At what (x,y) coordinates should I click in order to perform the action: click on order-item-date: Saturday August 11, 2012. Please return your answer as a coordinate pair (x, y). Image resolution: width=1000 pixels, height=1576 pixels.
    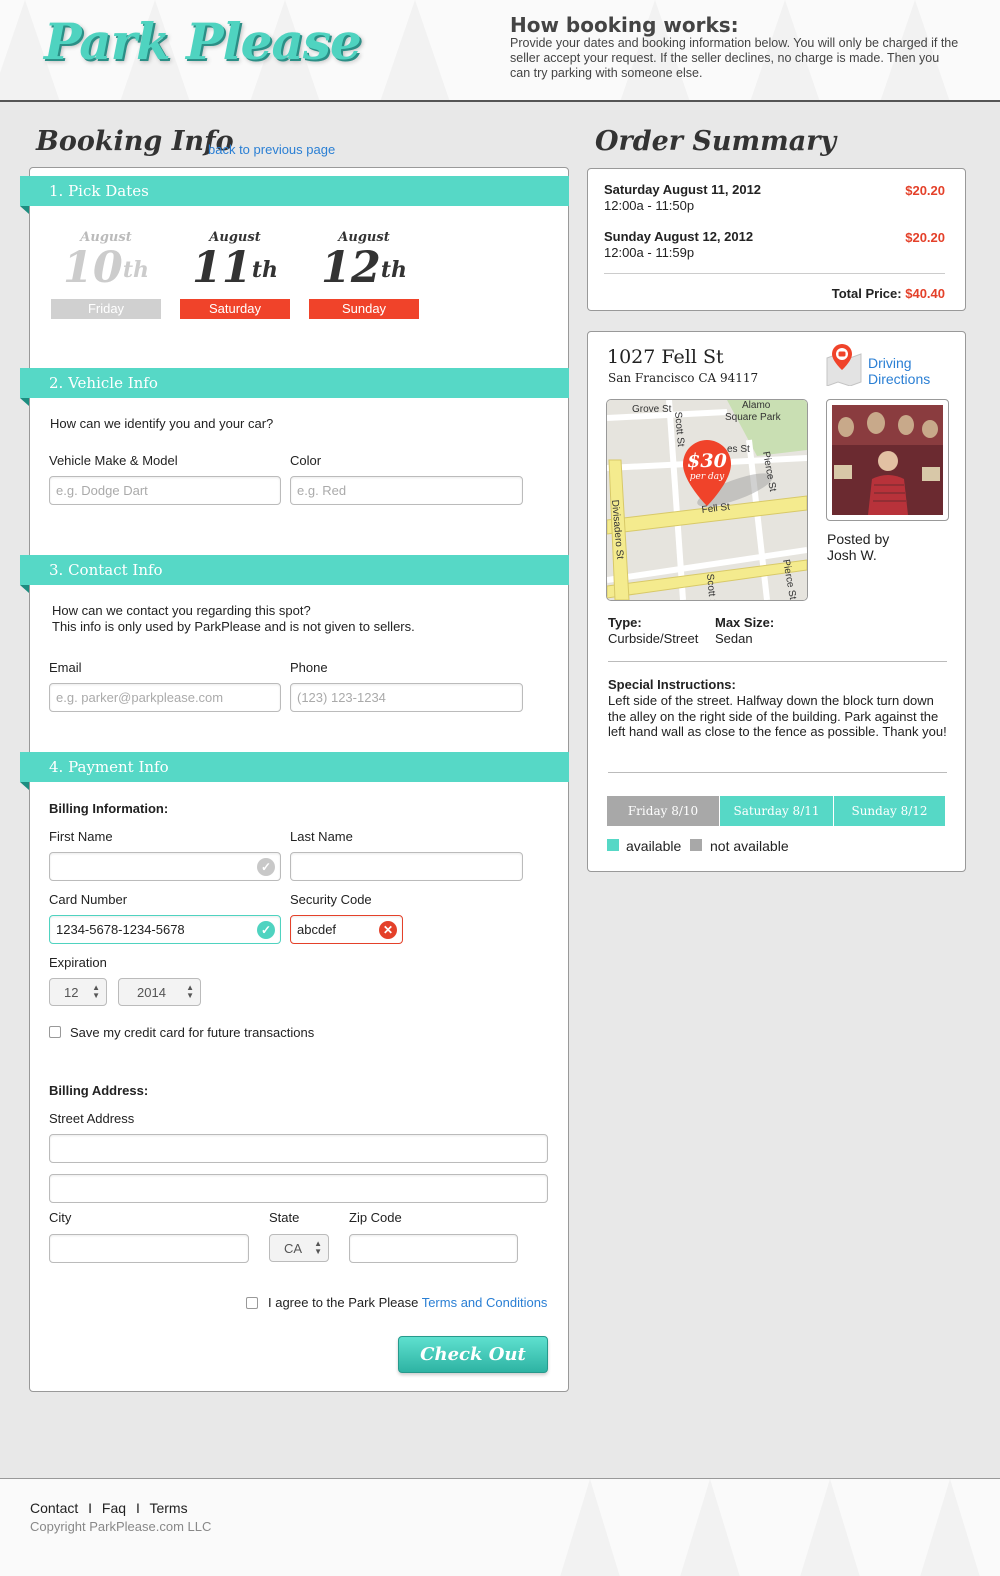
    Looking at the image, I should click on (683, 189).